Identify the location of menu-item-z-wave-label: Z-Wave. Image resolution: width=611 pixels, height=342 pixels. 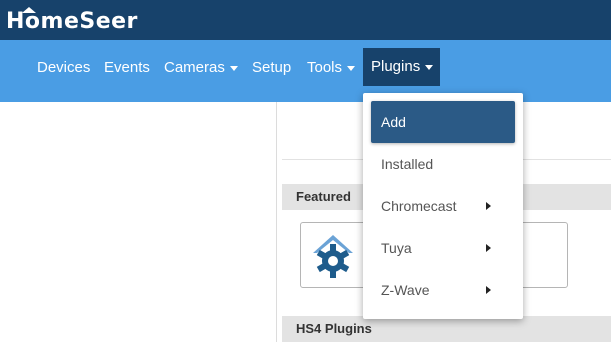
(405, 290).